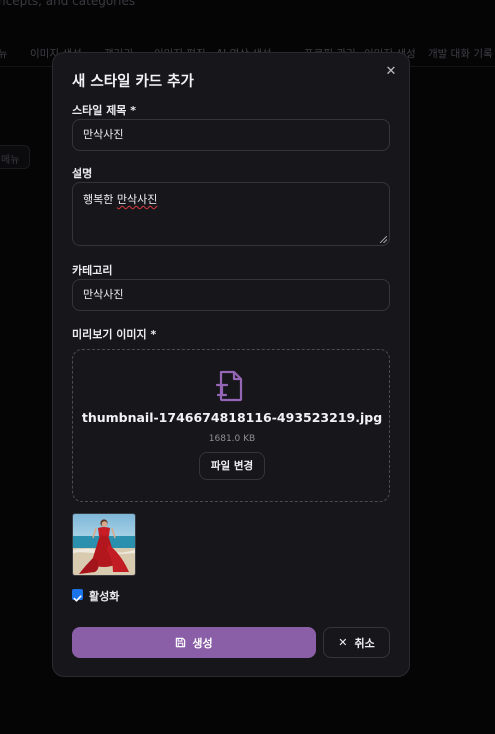 The height and width of the screenshot is (734, 495). What do you see at coordinates (103, 134) in the screenshot?
I see `title-input-value: 만삭사진` at bounding box center [103, 134].